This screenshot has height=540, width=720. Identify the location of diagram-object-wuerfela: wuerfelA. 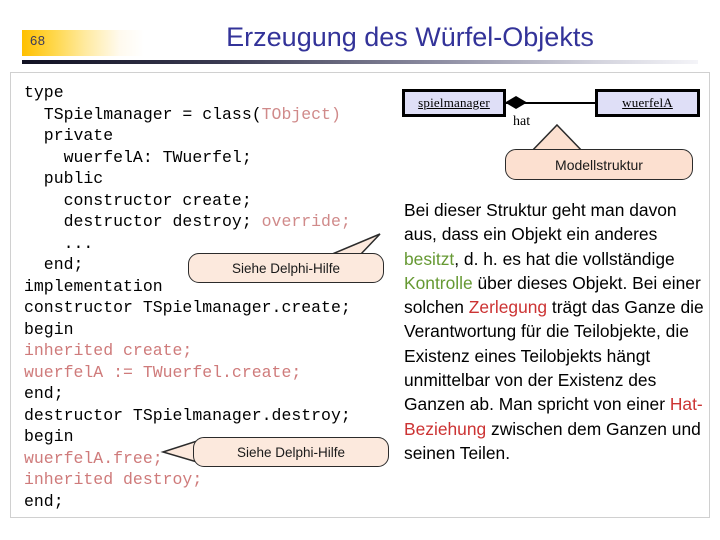
(647, 103).